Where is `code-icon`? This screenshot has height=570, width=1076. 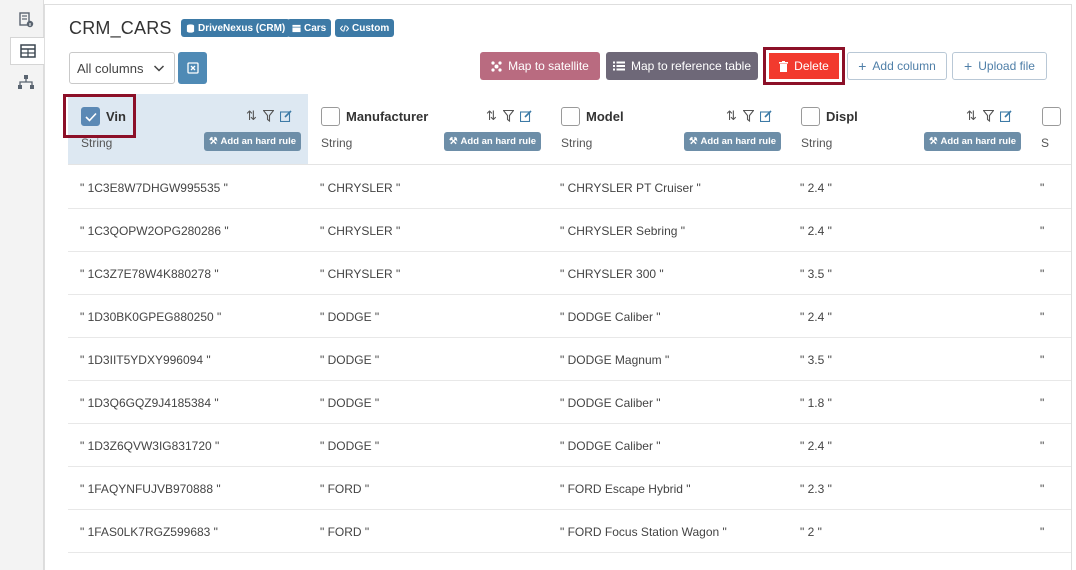
code-icon is located at coordinates (344, 28).